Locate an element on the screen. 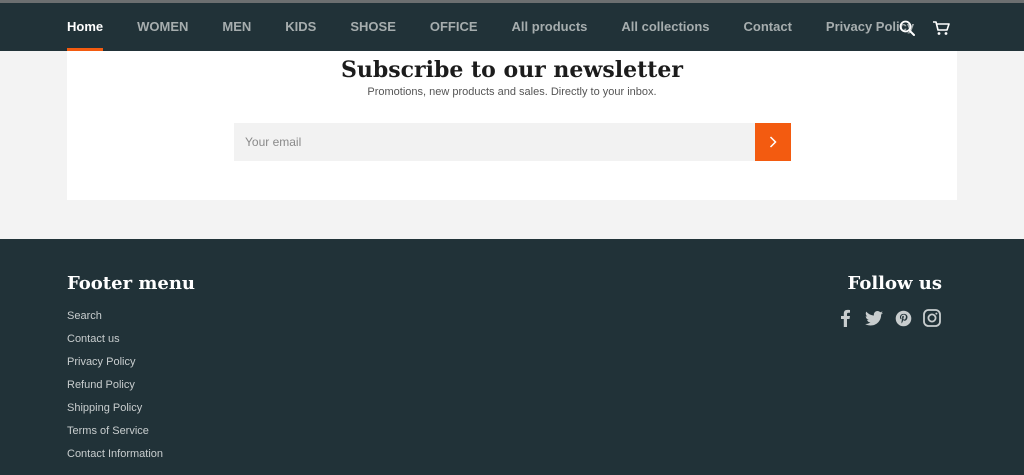 The width and height of the screenshot is (1024, 475). social-links is located at coordinates (884, 318).